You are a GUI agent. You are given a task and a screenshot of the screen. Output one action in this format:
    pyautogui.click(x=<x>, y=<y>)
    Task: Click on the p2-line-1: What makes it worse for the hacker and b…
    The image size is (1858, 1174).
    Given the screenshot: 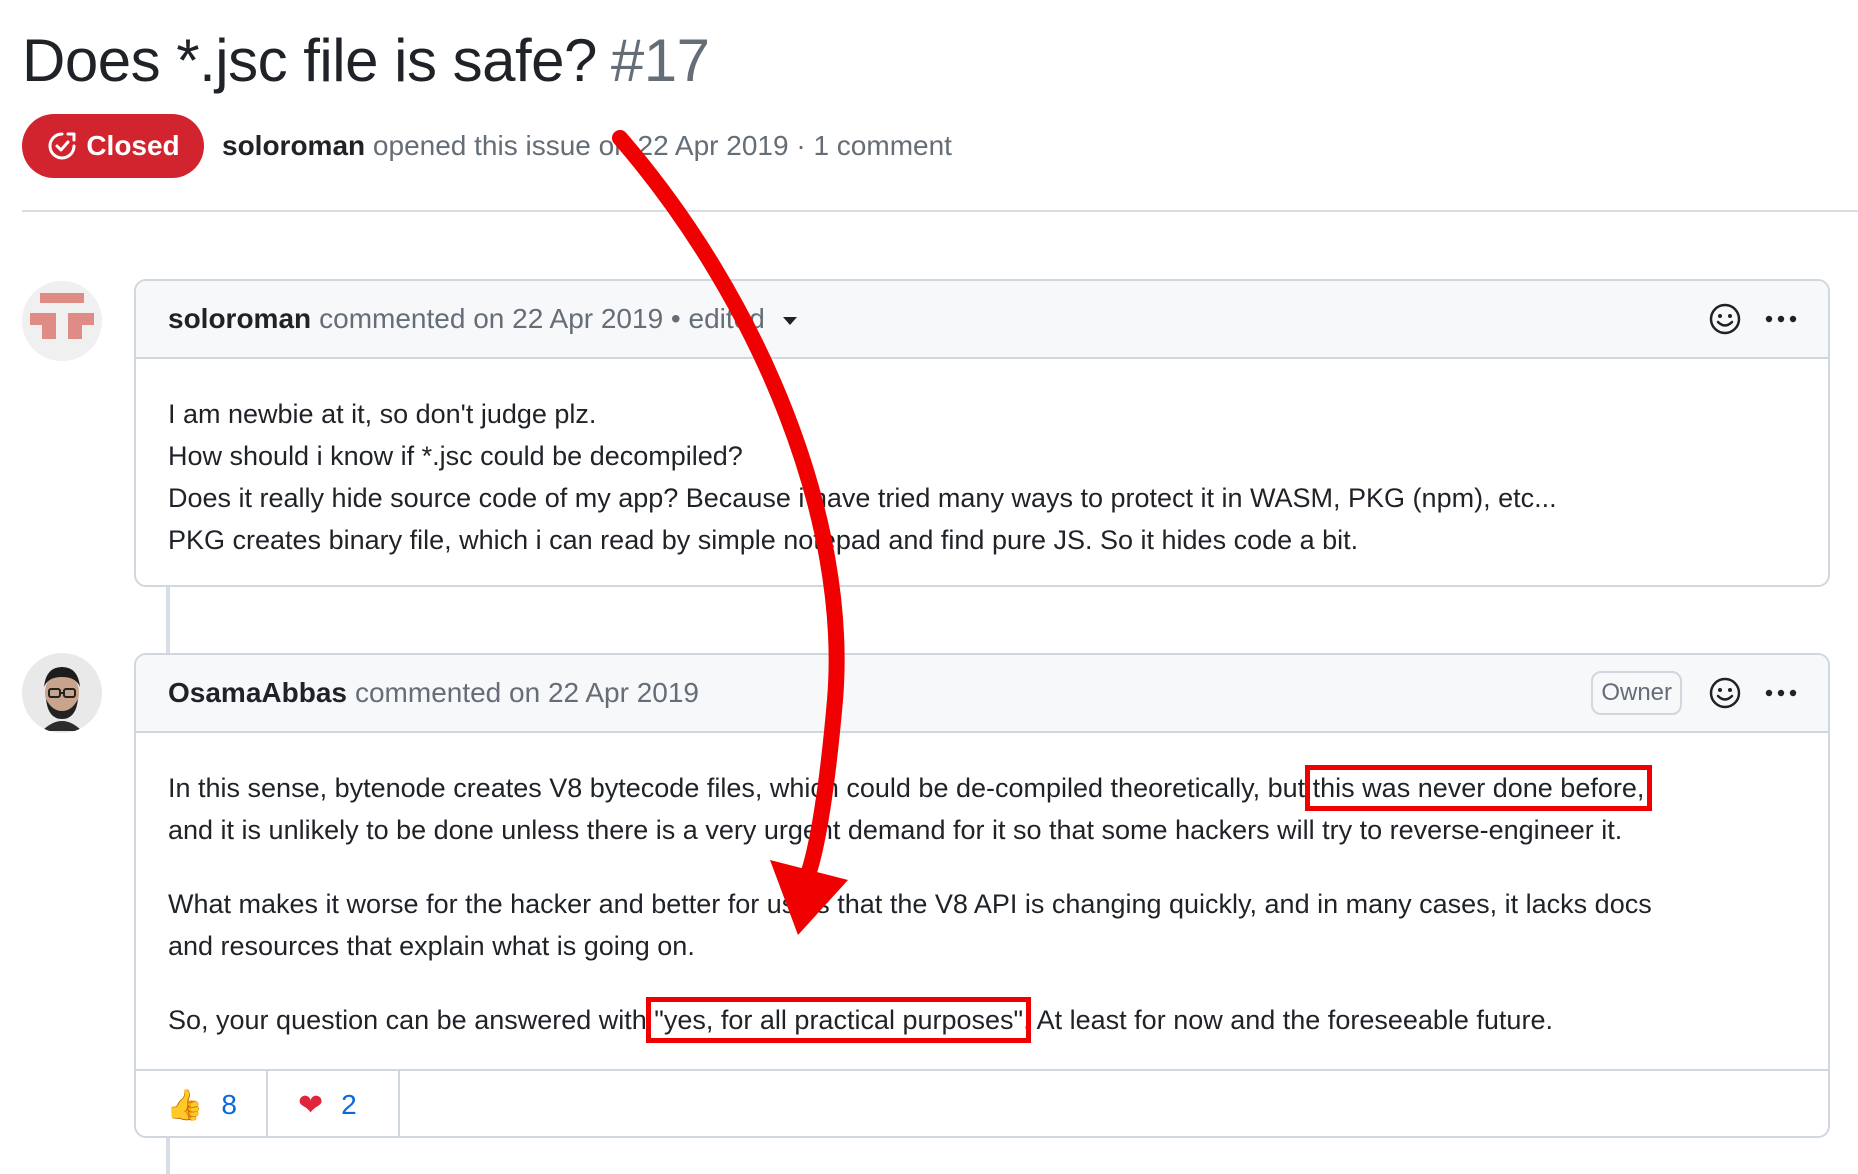 What is the action you would take?
    pyautogui.click(x=910, y=904)
    